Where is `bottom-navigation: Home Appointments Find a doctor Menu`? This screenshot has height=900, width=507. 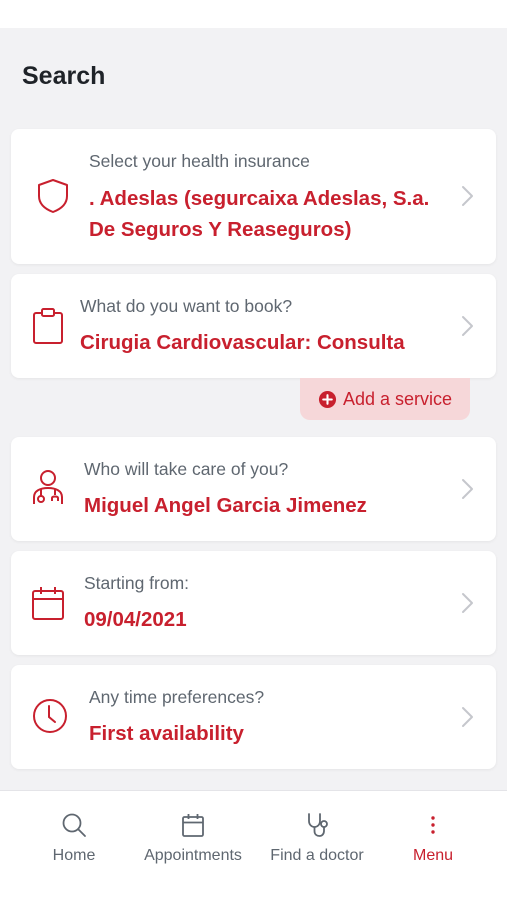 bottom-navigation: Home Appointments Find a doctor Menu is located at coordinates (253, 845).